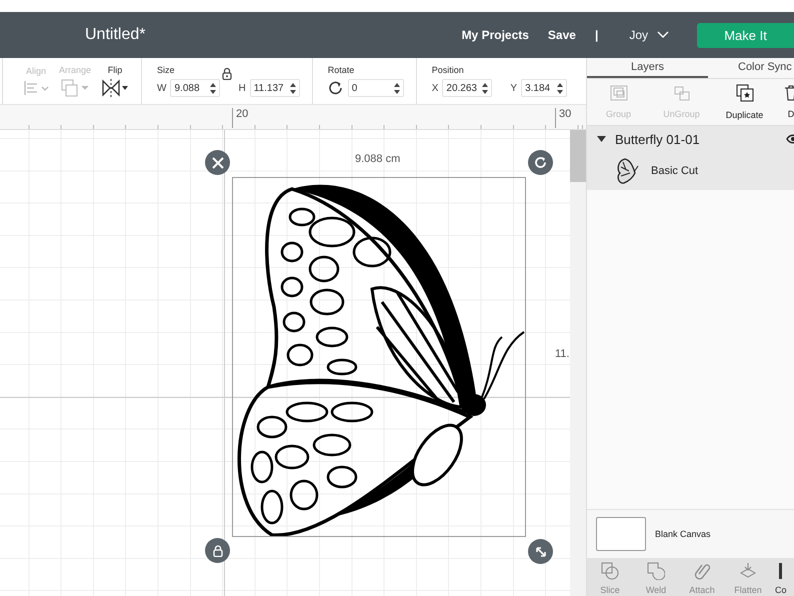 This screenshot has width=794, height=596. I want to click on nav-link: My Projects, so click(495, 35).